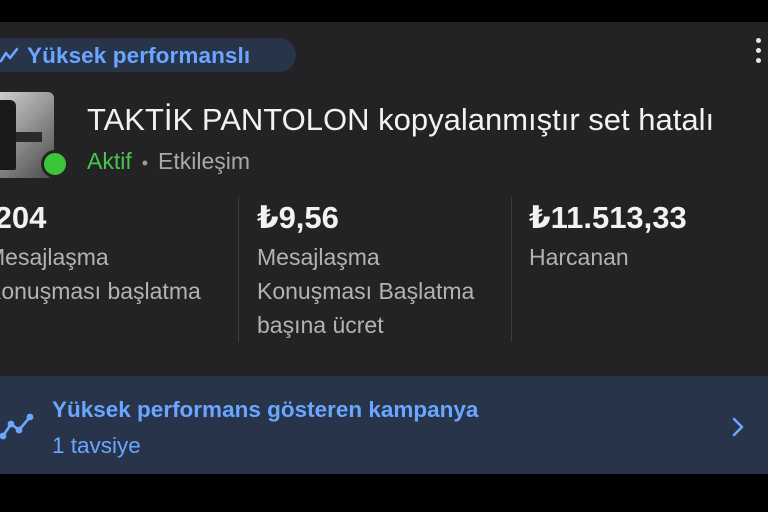  Describe the element at coordinates (760, 55) in the screenshot. I see `more-options-icon` at that location.